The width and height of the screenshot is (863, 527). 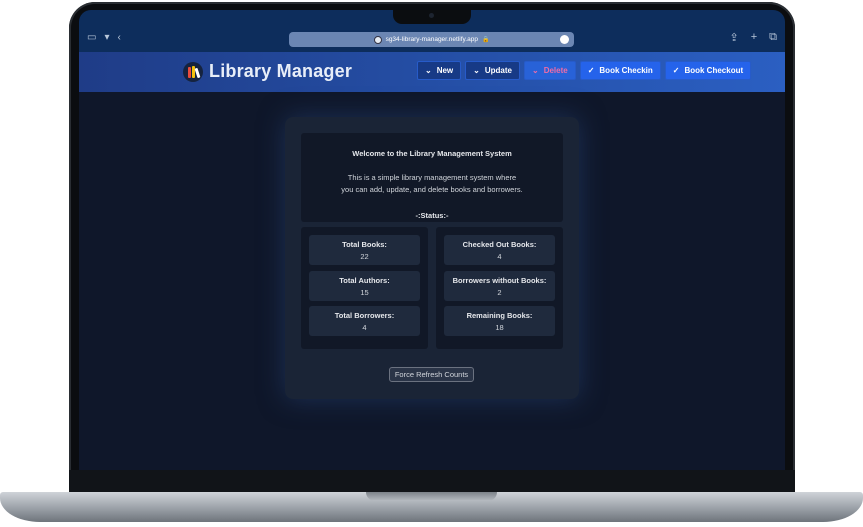 What do you see at coordinates (432, 481) in the screenshot?
I see `laptop-chin` at bounding box center [432, 481].